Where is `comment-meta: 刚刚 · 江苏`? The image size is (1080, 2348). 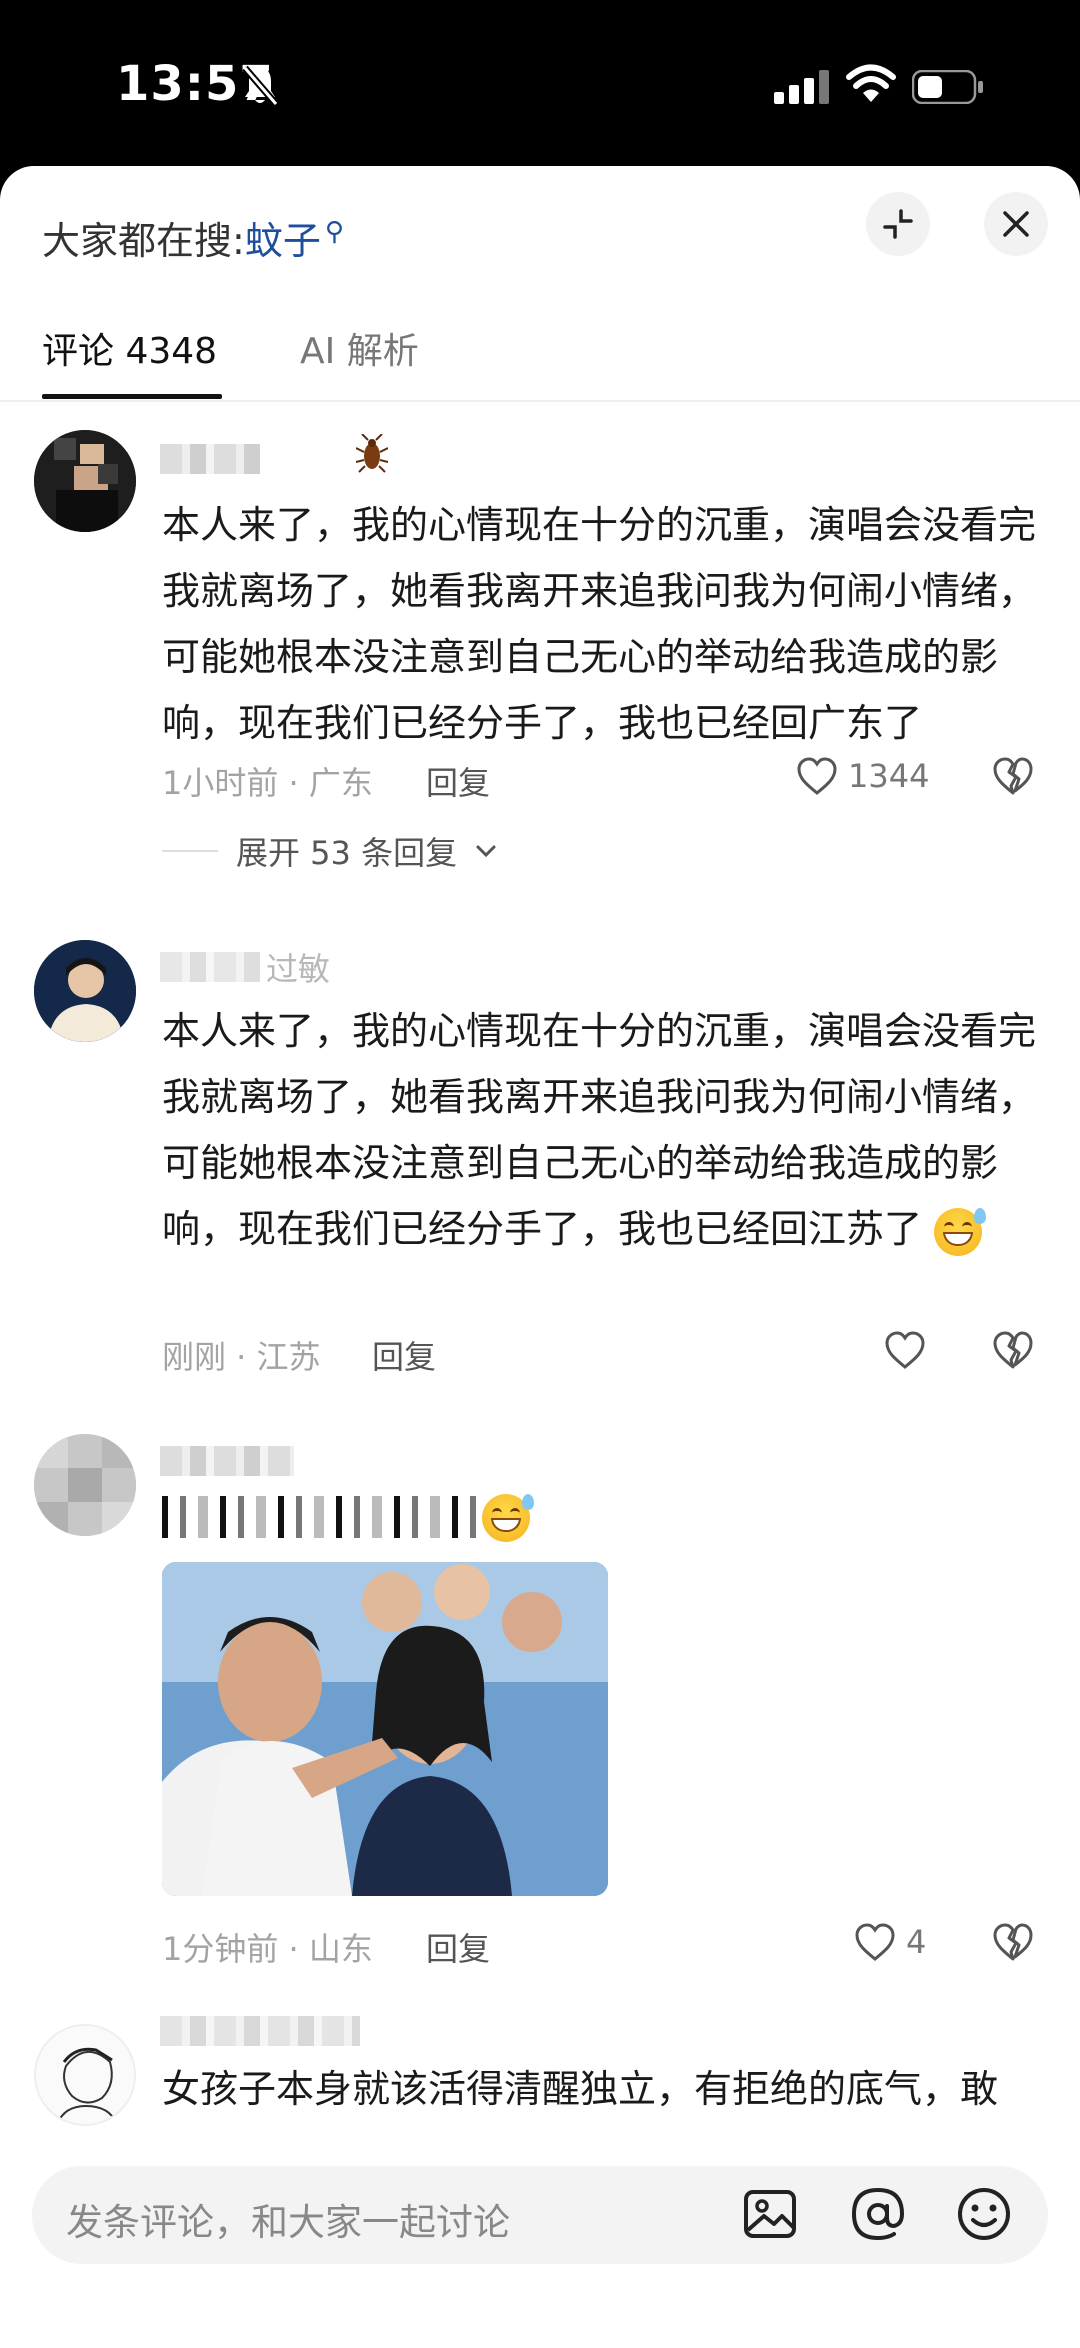
comment-meta: 刚刚 · 江苏 is located at coordinates (241, 1357).